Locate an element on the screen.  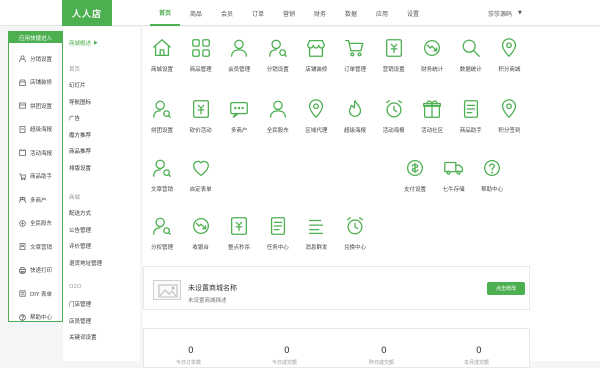
app-tile-label: 拼团设置 is located at coordinates (162, 130).